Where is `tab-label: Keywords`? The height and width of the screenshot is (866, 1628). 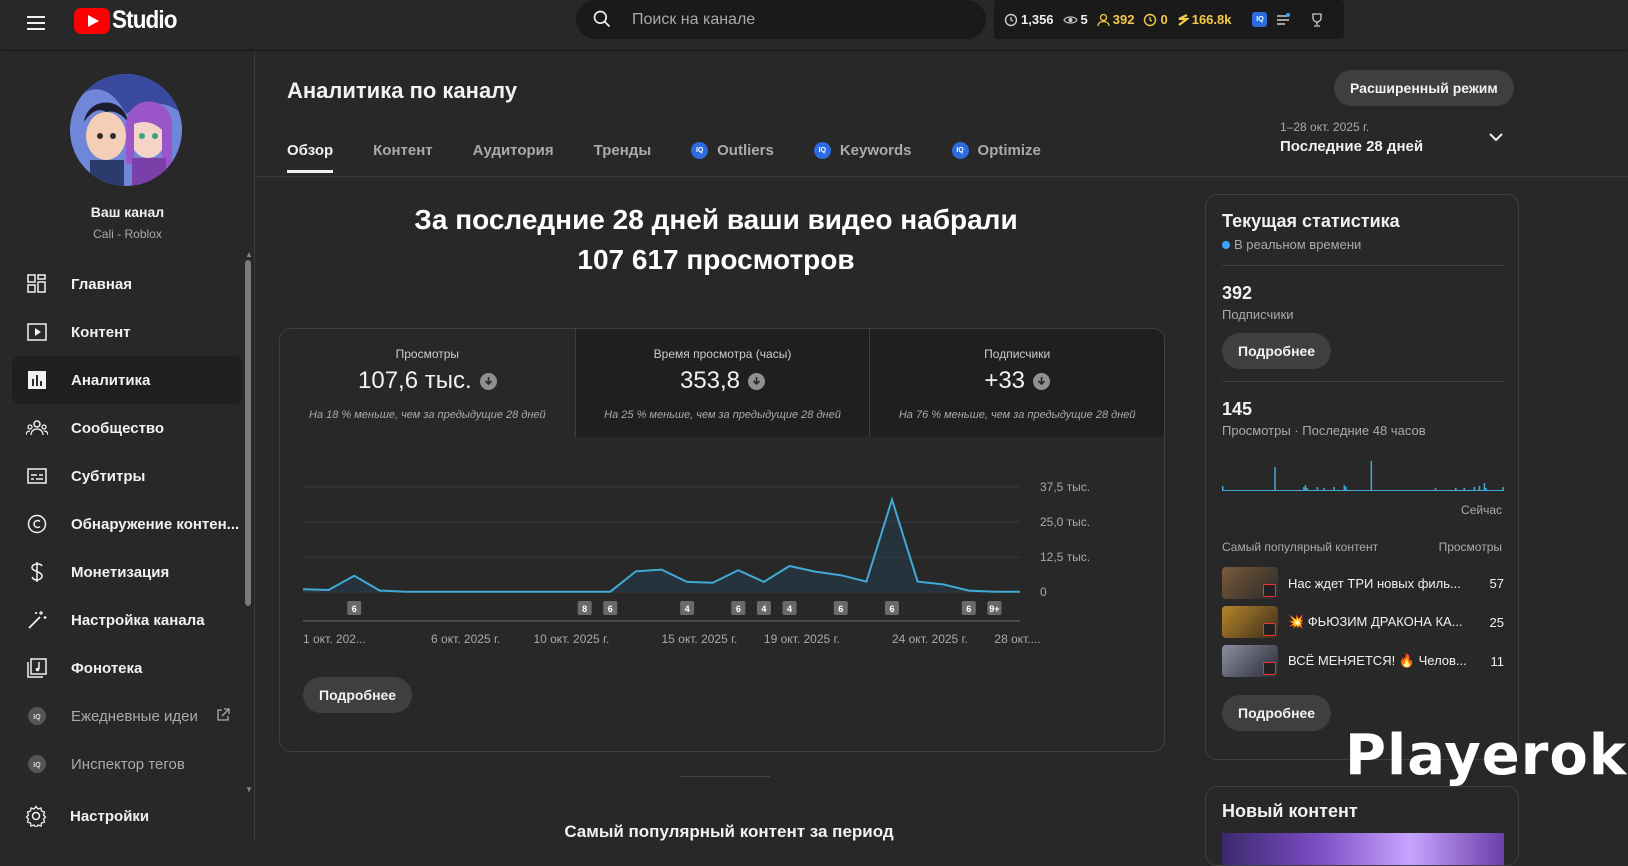
tab-label: Keywords is located at coordinates (875, 150).